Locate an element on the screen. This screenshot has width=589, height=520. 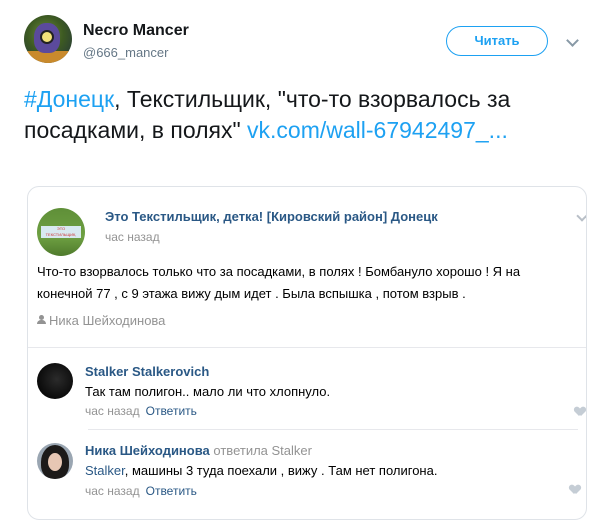
group-avatar-caption: ЭТО ТЕКСТИЛЬЩИК, ДЕТКА! КИРОВСКИЙ РАЙОН is located at coordinates (61, 232).